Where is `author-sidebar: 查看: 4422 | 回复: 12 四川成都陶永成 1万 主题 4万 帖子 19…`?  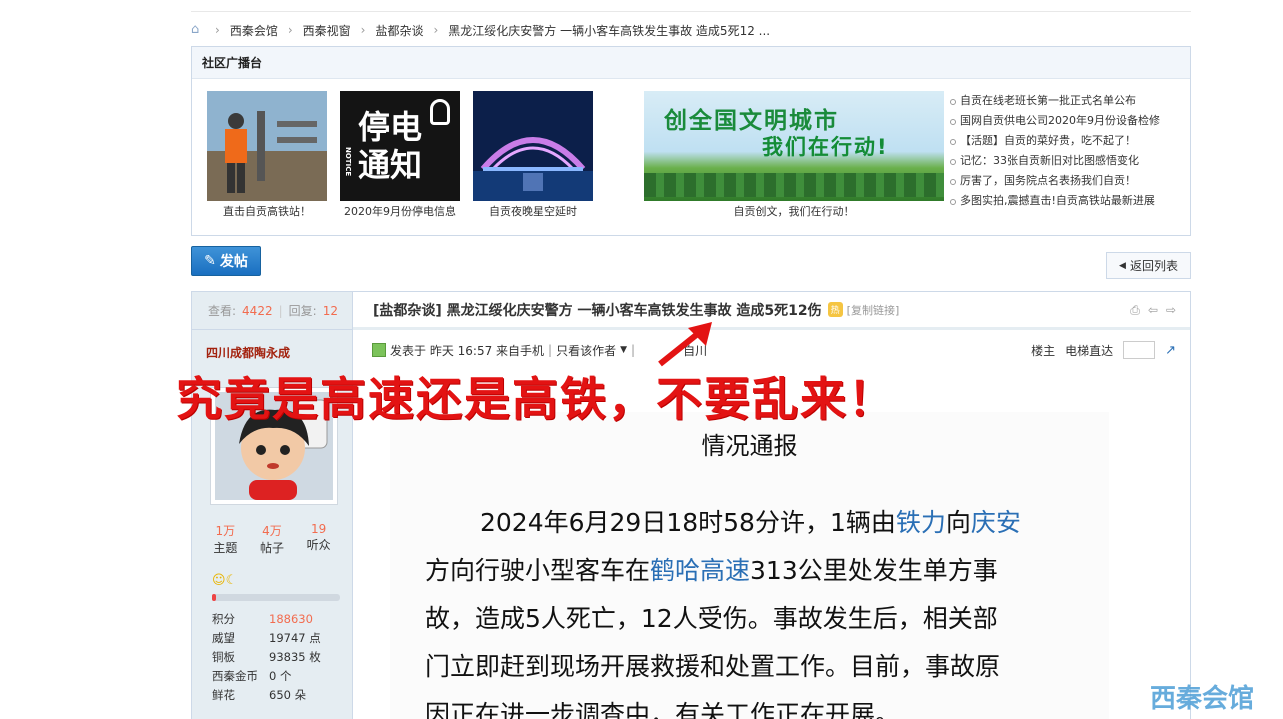 author-sidebar: 查看: 4422 | 回复: 12 四川成都陶永成 1万 主题 4万 帖子 19… is located at coordinates (272, 505).